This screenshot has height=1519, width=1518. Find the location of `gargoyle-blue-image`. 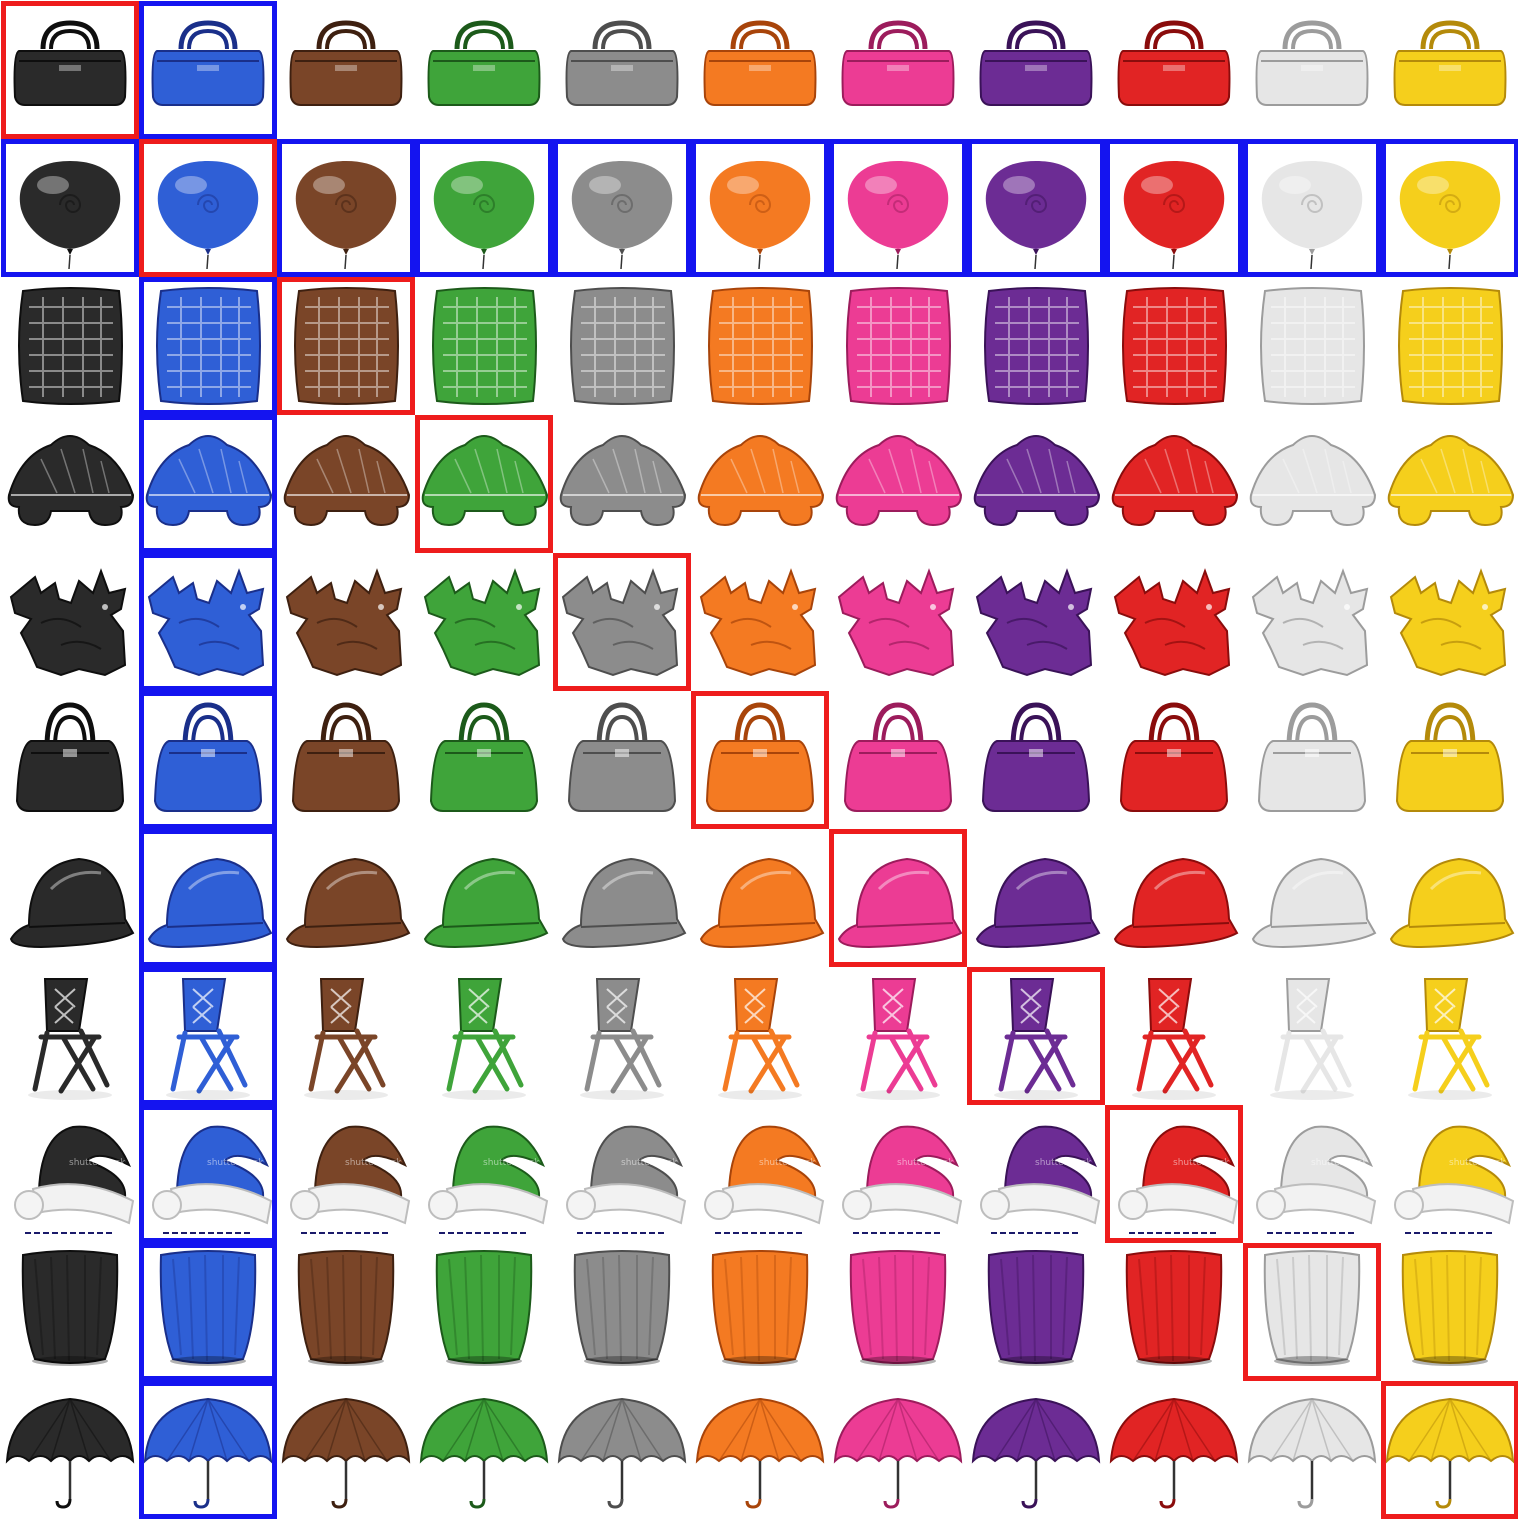

gargoyle-blue-image is located at coordinates (206, 622).